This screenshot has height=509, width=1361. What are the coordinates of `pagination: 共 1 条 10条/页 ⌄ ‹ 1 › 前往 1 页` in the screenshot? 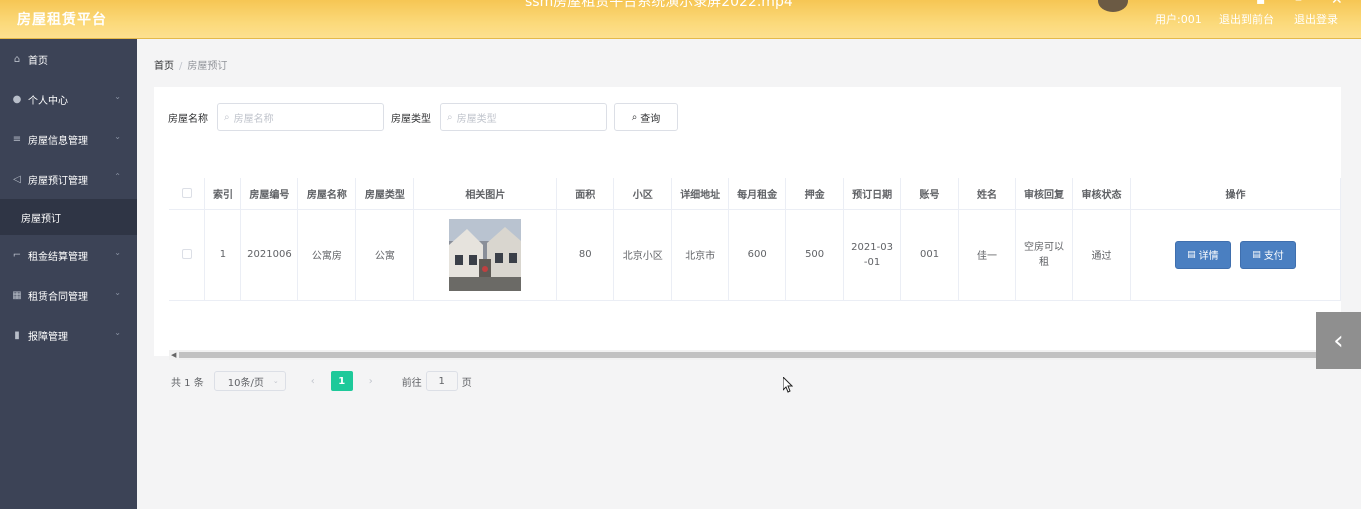 It's located at (321, 381).